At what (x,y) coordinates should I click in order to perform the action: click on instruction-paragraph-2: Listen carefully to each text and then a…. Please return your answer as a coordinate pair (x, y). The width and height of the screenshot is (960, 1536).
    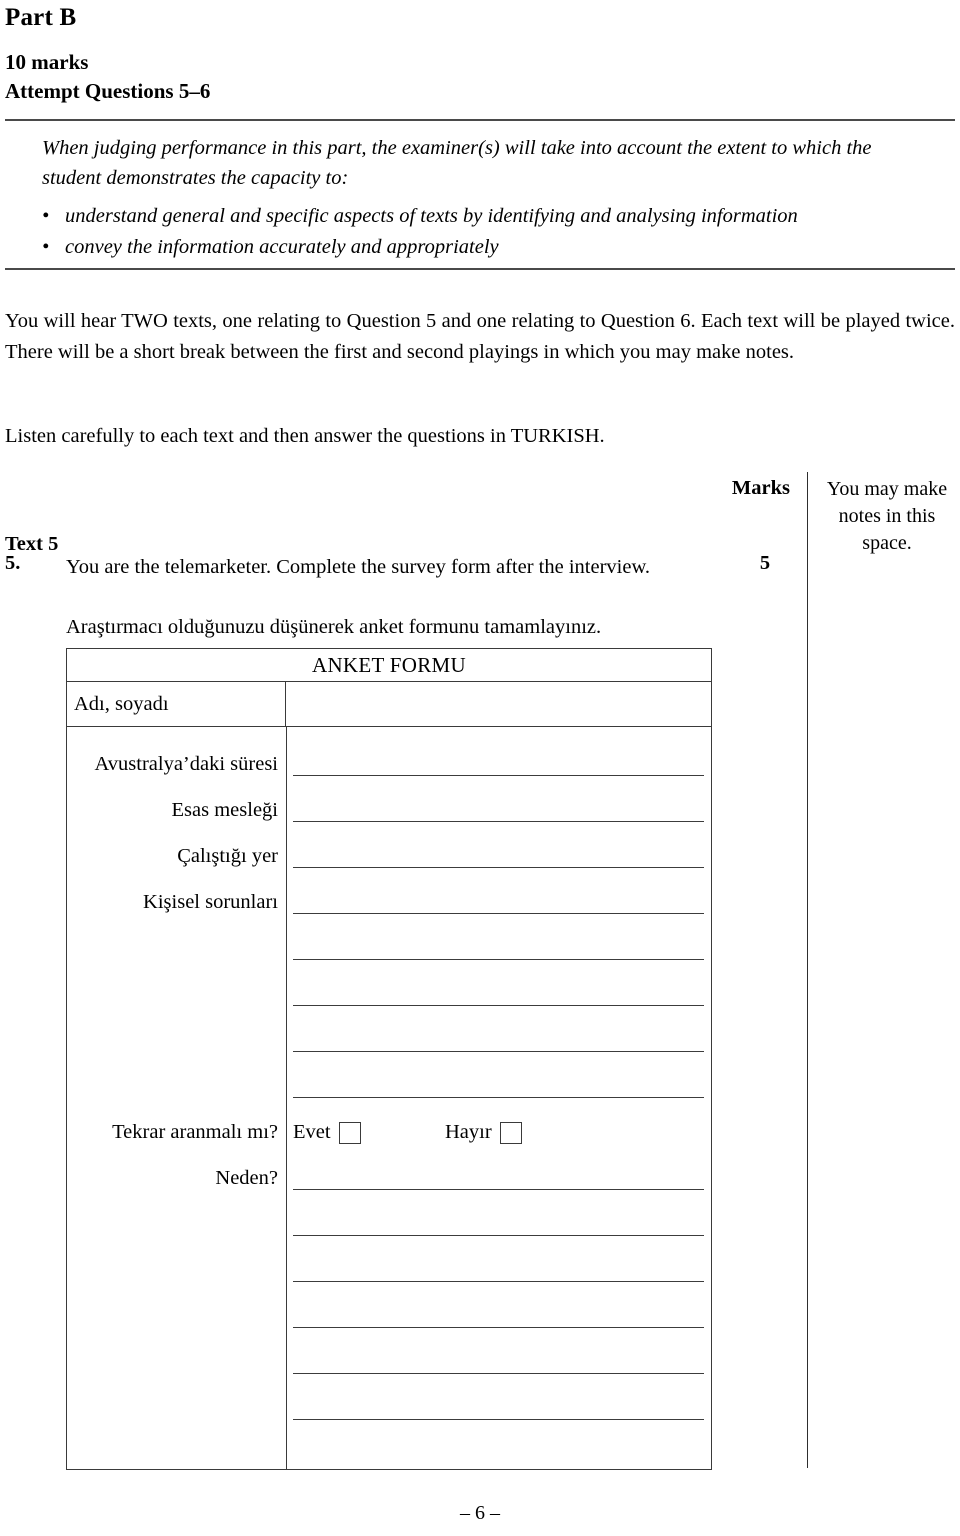
    Looking at the image, I should click on (305, 436).